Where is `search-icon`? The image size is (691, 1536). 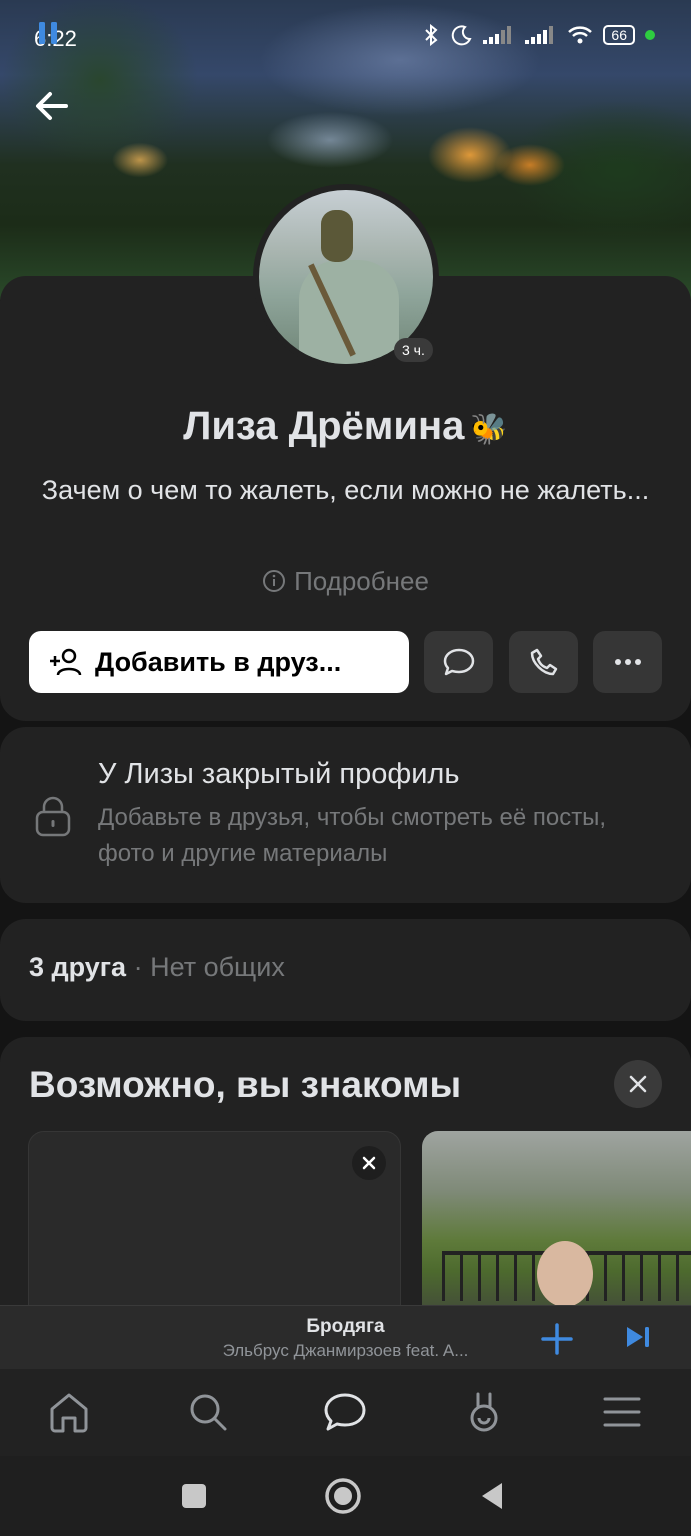
search-icon is located at coordinates (208, 1412).